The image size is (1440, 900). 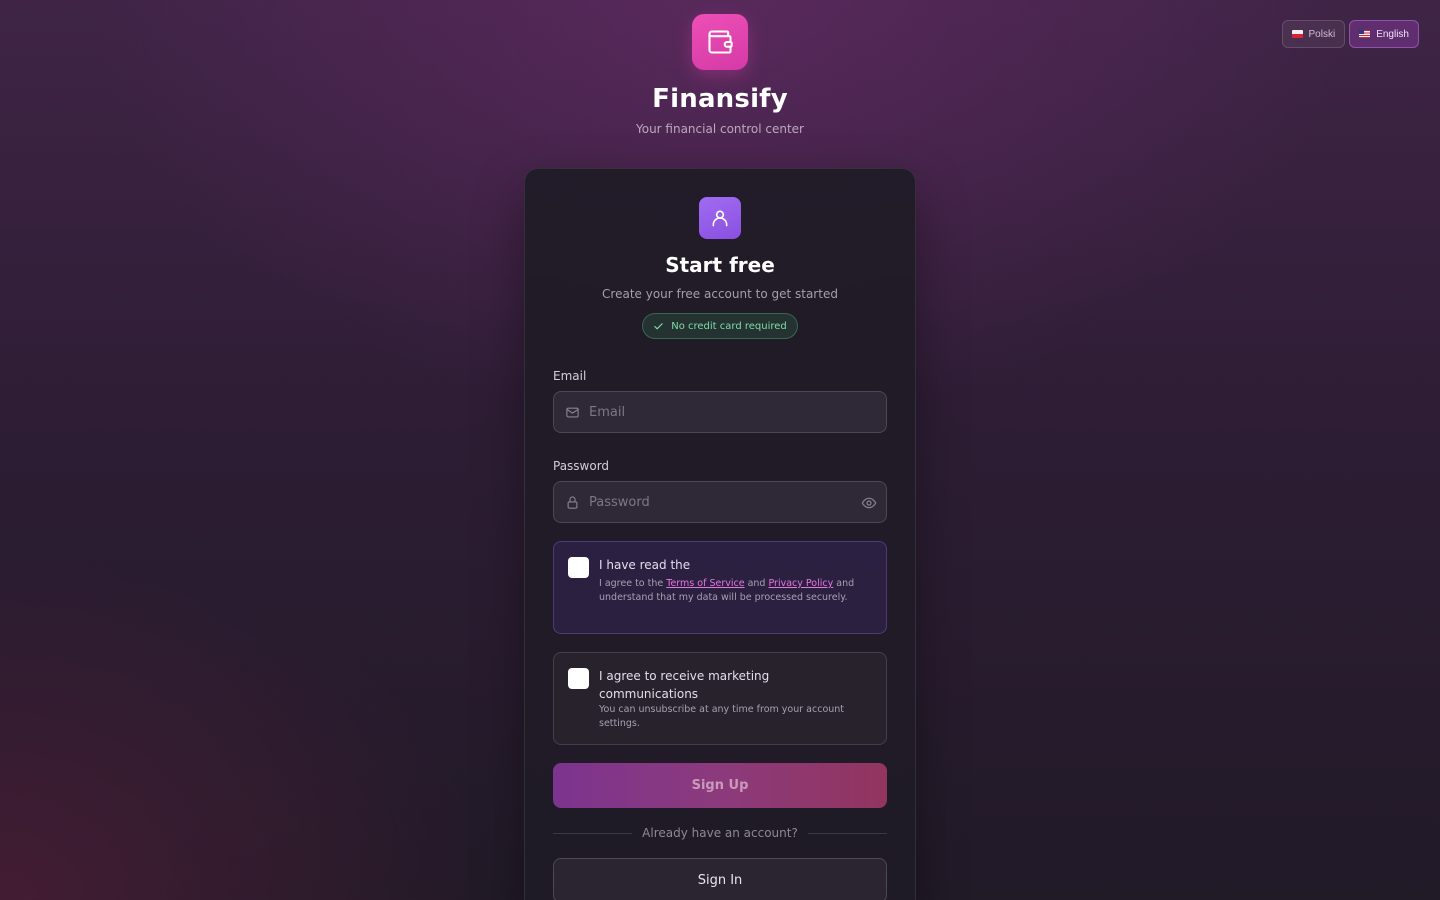 I want to click on check-icon, so click(x=658, y=325).